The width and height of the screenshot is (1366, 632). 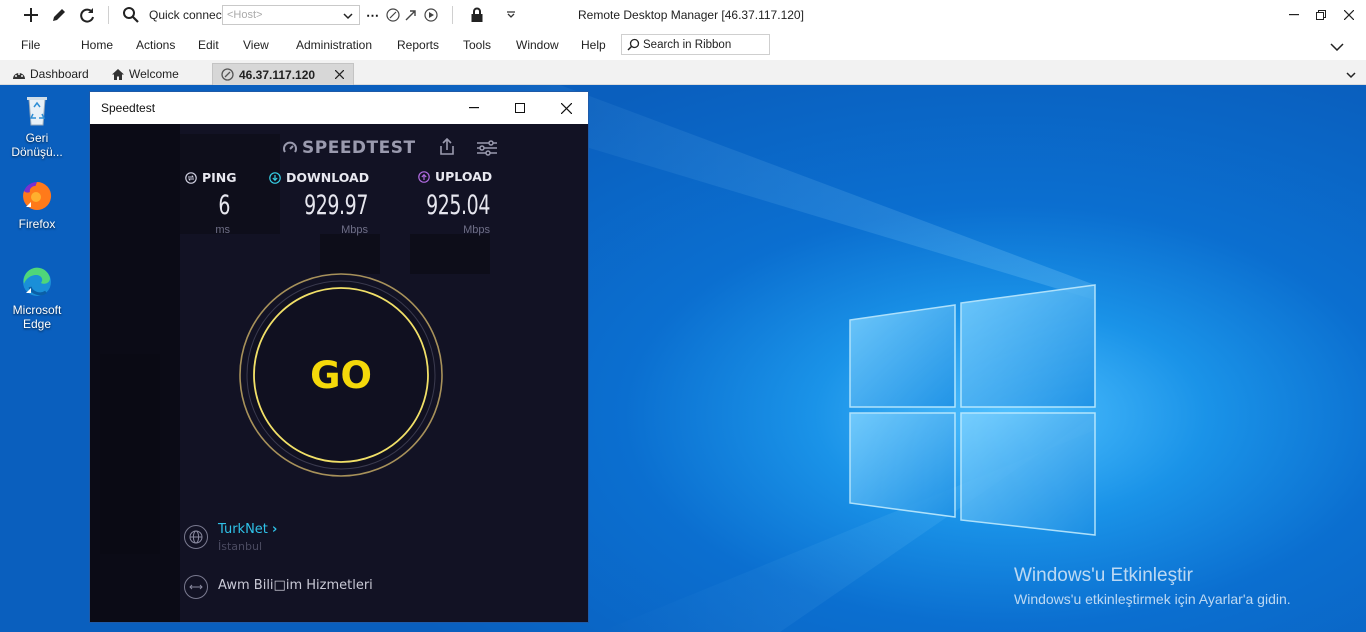 What do you see at coordinates (19, 74) in the screenshot?
I see `dashboard-icon` at bounding box center [19, 74].